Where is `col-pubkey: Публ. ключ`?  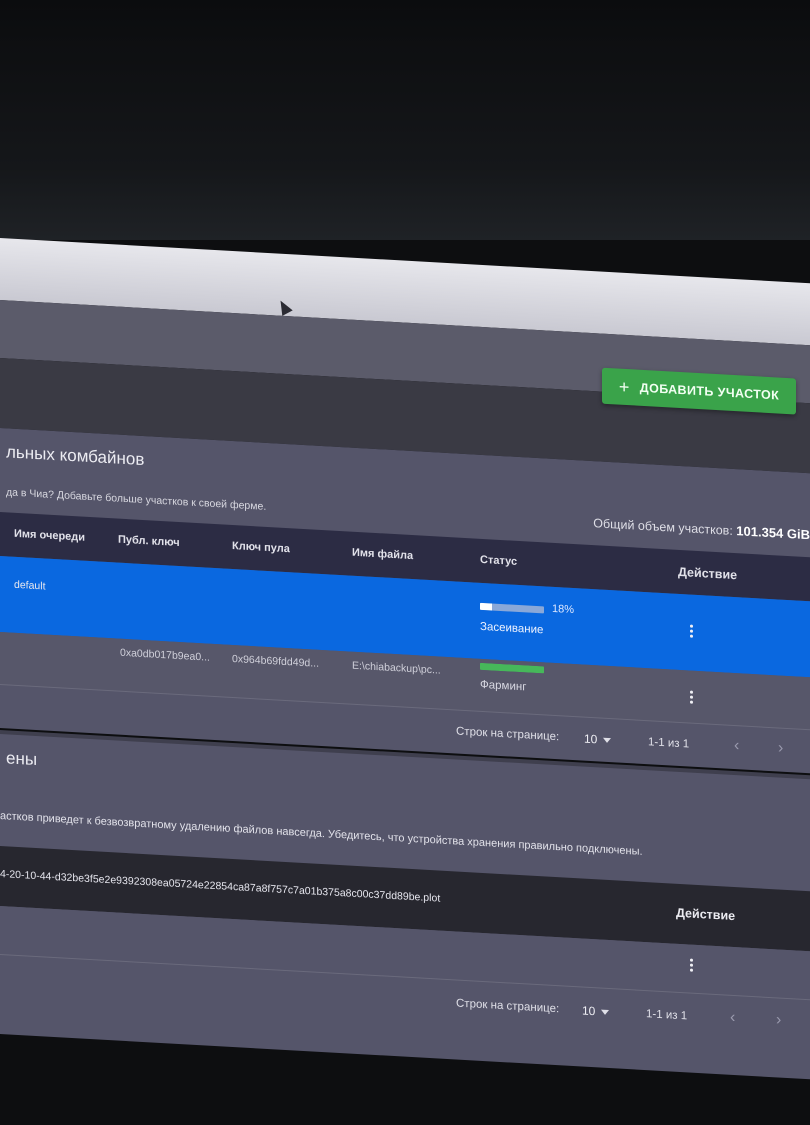 col-pubkey: Публ. ключ is located at coordinates (149, 541).